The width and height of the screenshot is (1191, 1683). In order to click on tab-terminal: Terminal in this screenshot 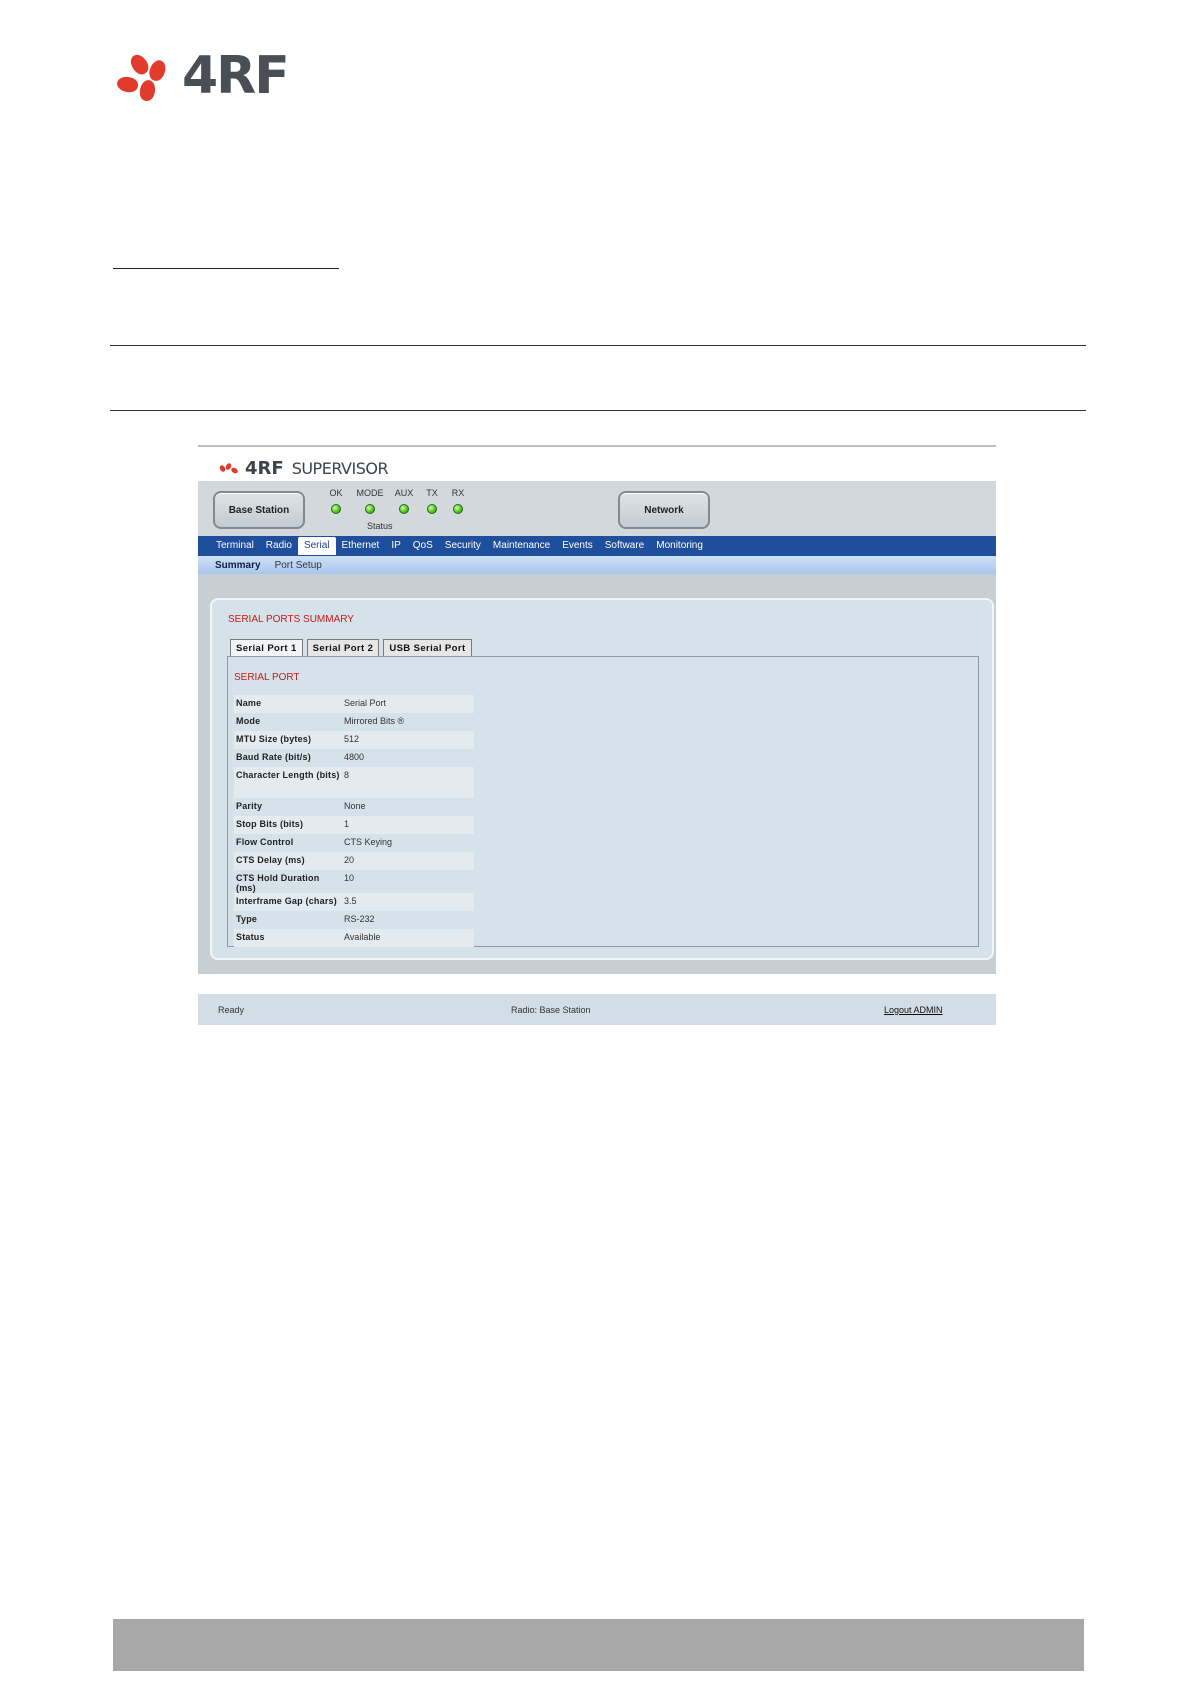, I will do `click(235, 546)`.